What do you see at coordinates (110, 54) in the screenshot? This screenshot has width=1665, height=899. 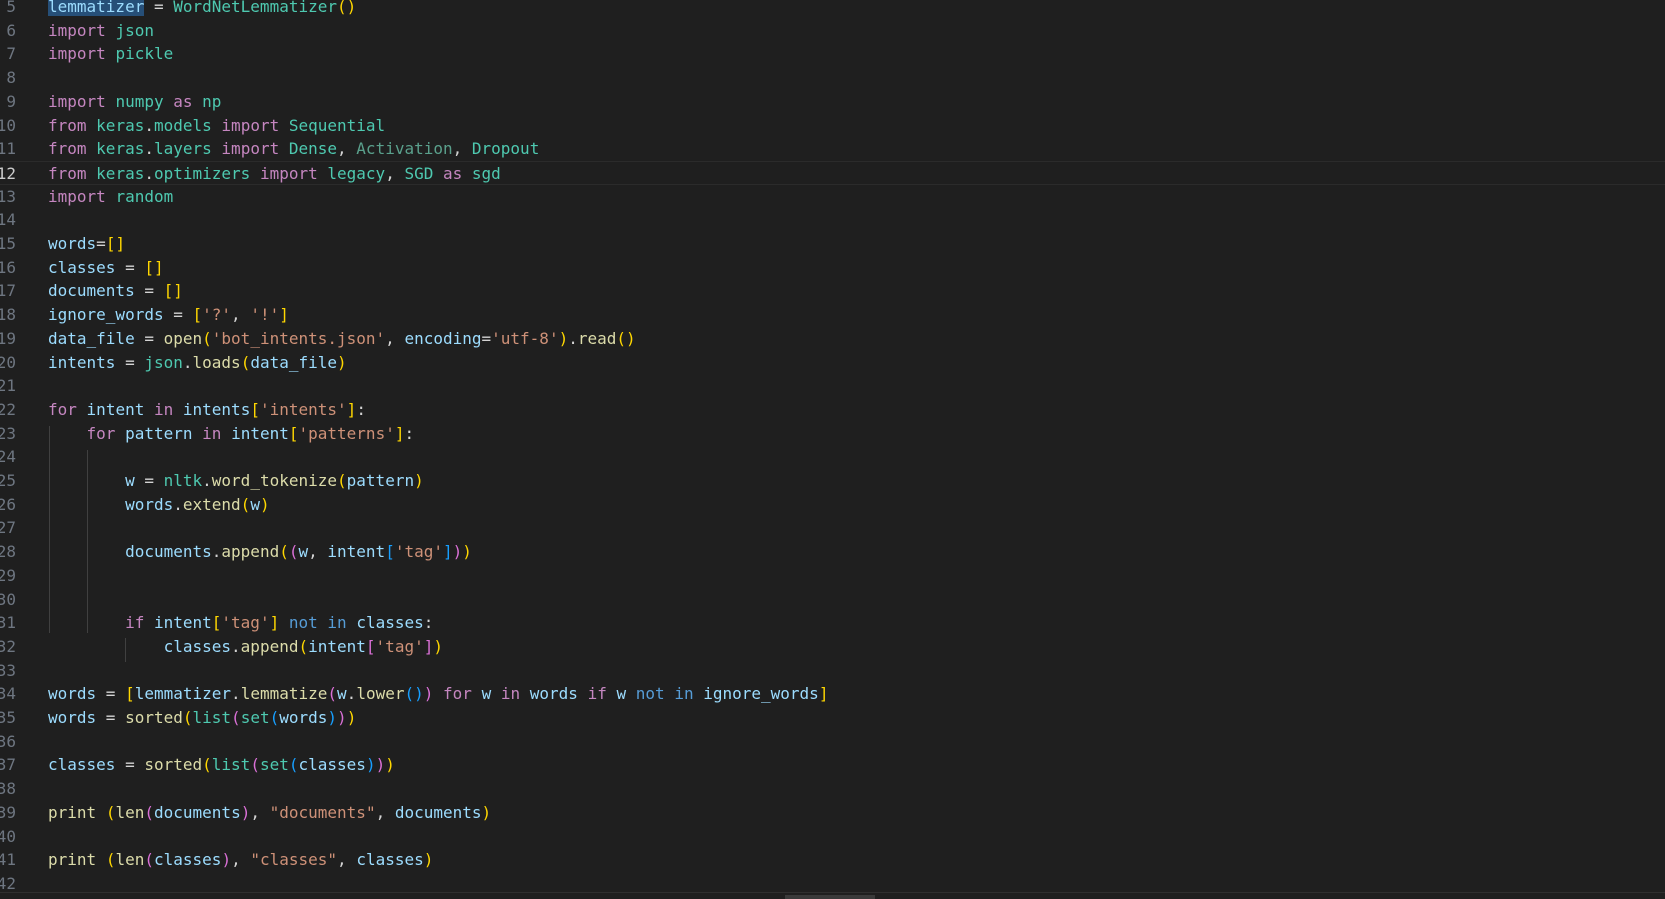 I see `code-text: import pickle` at bounding box center [110, 54].